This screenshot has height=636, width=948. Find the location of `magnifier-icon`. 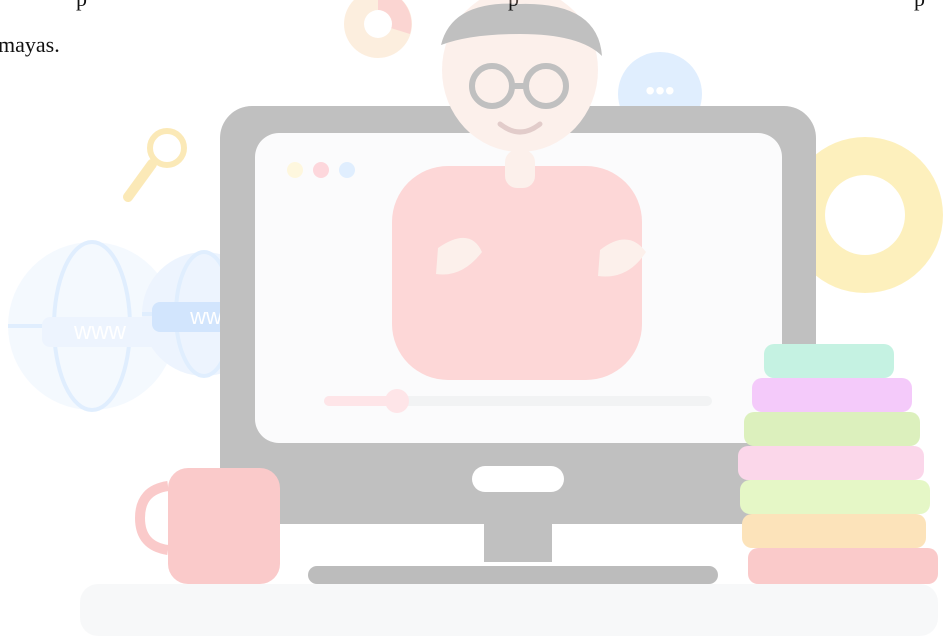

magnifier-icon is located at coordinates (155, 165).